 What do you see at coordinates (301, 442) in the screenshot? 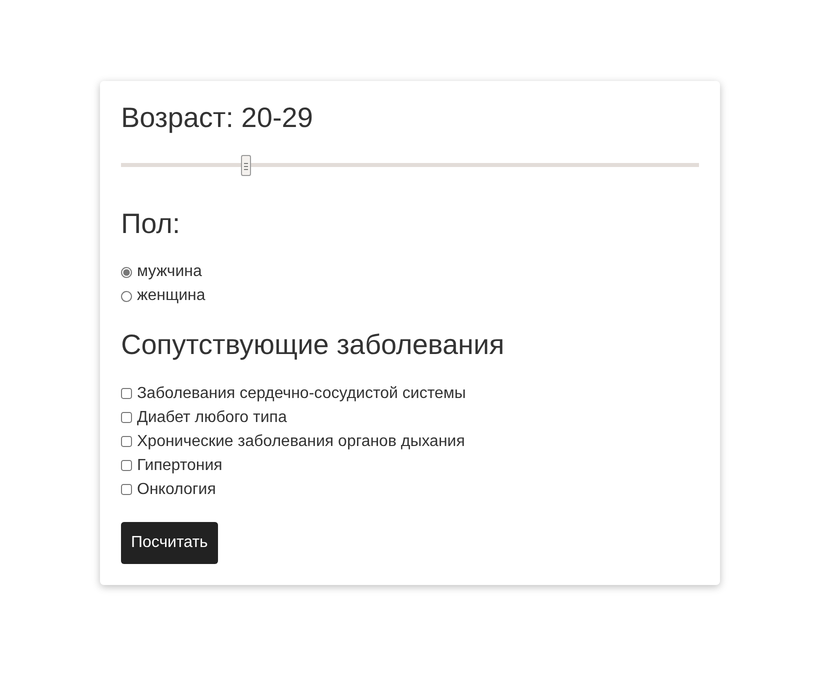
I see `option-label: Хронические заболевания органов дыхания` at bounding box center [301, 442].